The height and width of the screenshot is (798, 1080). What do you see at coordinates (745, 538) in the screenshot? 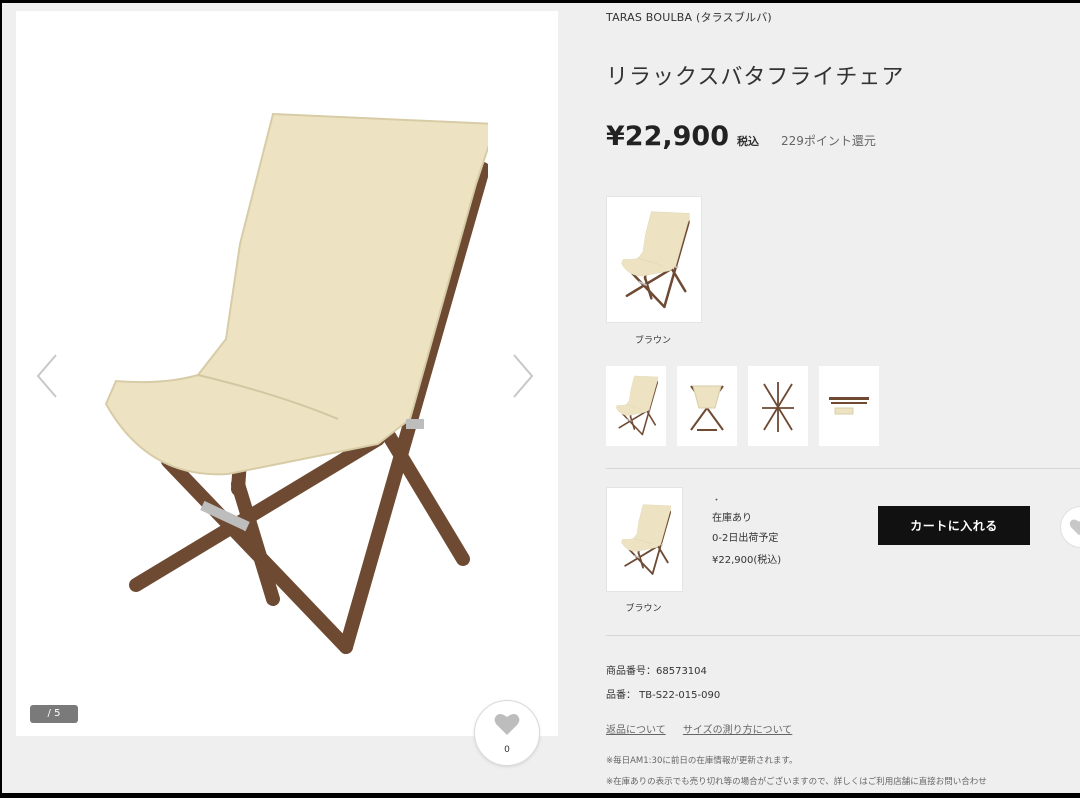
I see `shipping-estimate: 0-2日出荷予定` at bounding box center [745, 538].